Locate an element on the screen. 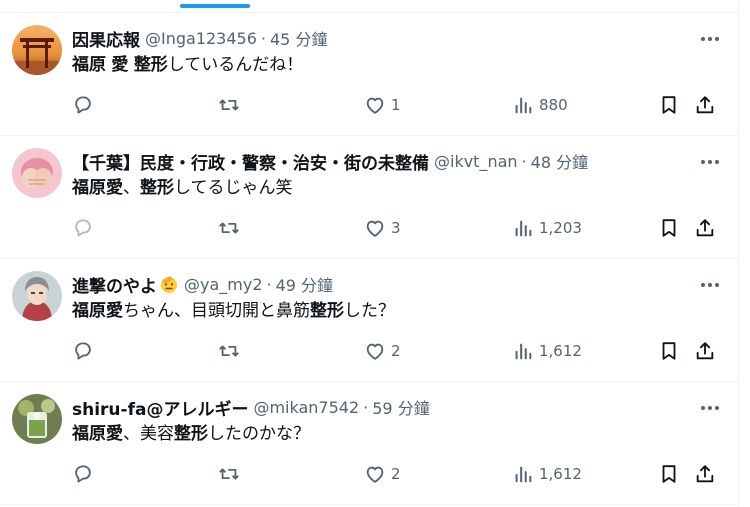 The height and width of the screenshot is (507, 750). text-part: しているんだね！ is located at coordinates (235, 65).